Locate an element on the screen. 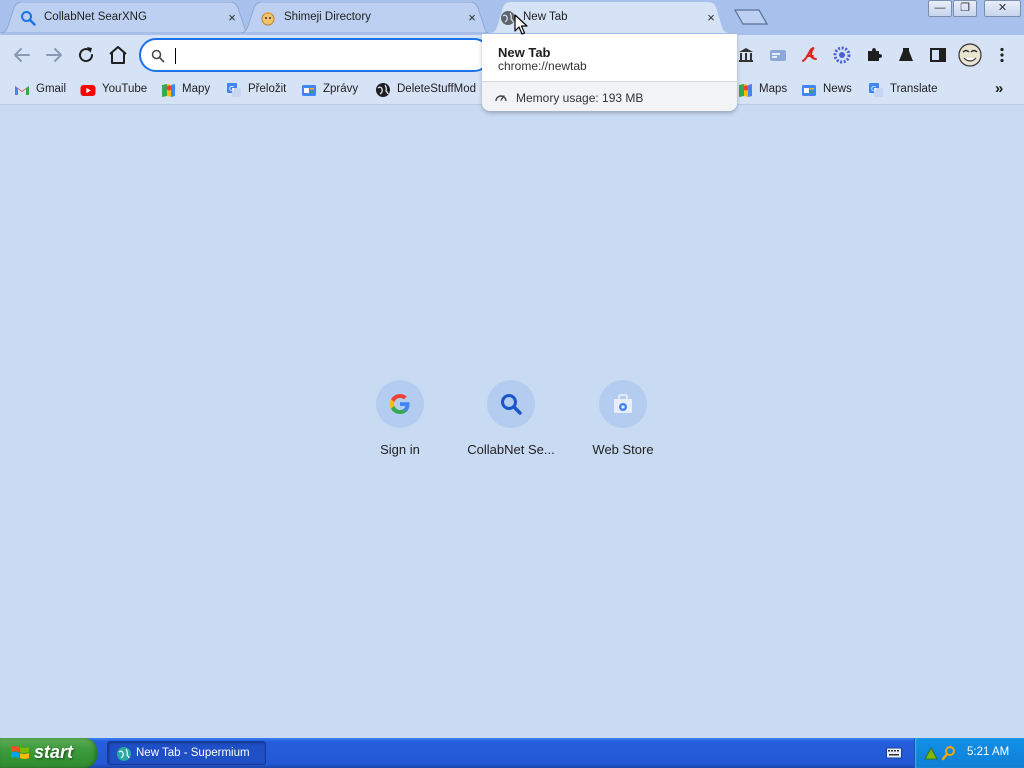  bookmark-label: Maps is located at coordinates (773, 89).